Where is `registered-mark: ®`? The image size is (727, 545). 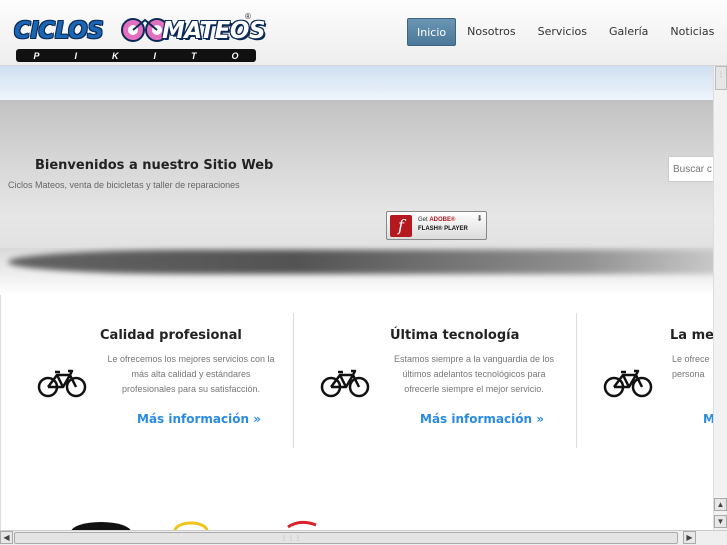 registered-mark: ® is located at coordinates (248, 16).